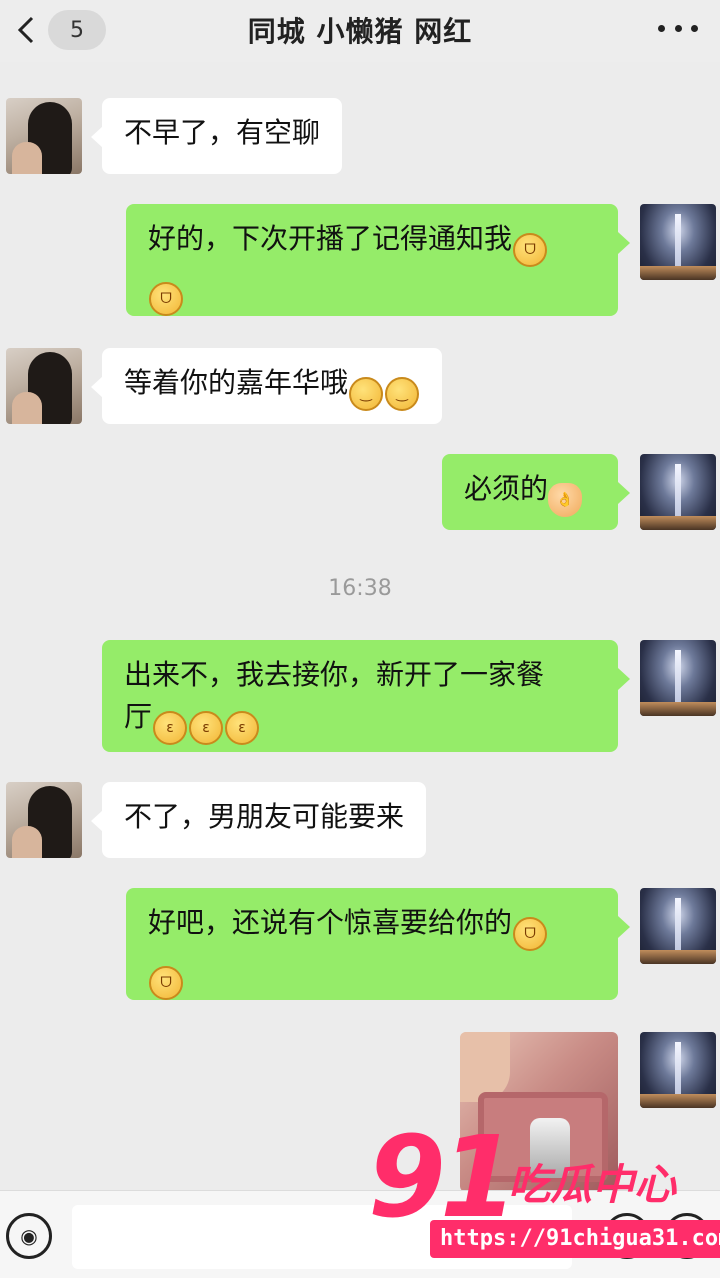 This screenshot has width=720, height=1278. What do you see at coordinates (322, 1237) in the screenshot?
I see `message-input` at bounding box center [322, 1237].